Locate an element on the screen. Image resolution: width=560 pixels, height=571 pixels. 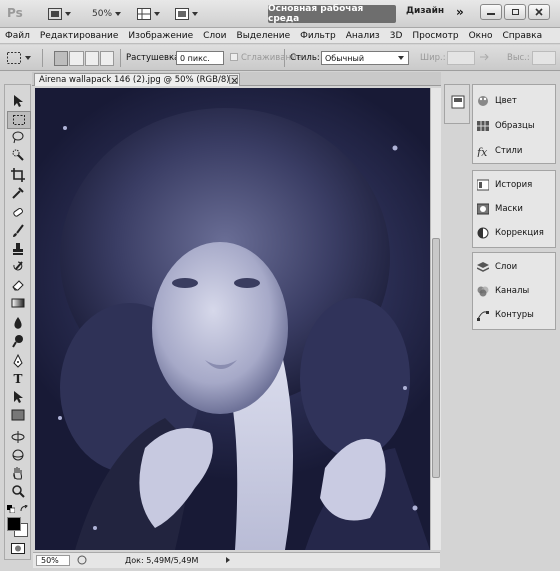
status-zoom-field: 50% is located at coordinates (53, 560).